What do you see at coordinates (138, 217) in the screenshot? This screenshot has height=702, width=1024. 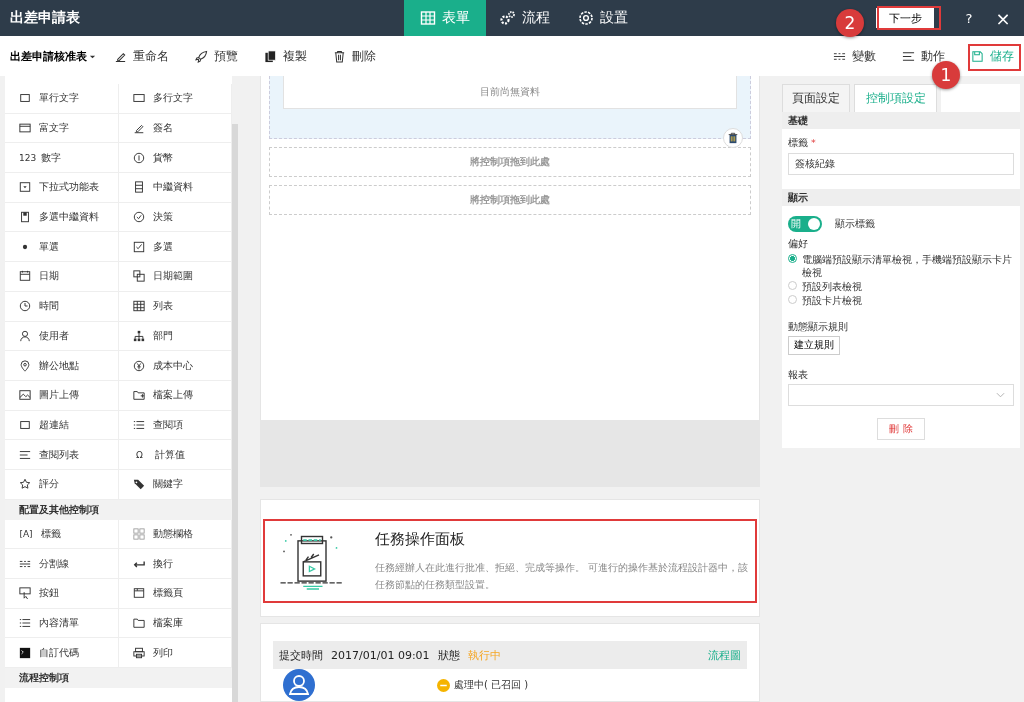 I see `check-circle-icon` at bounding box center [138, 217].